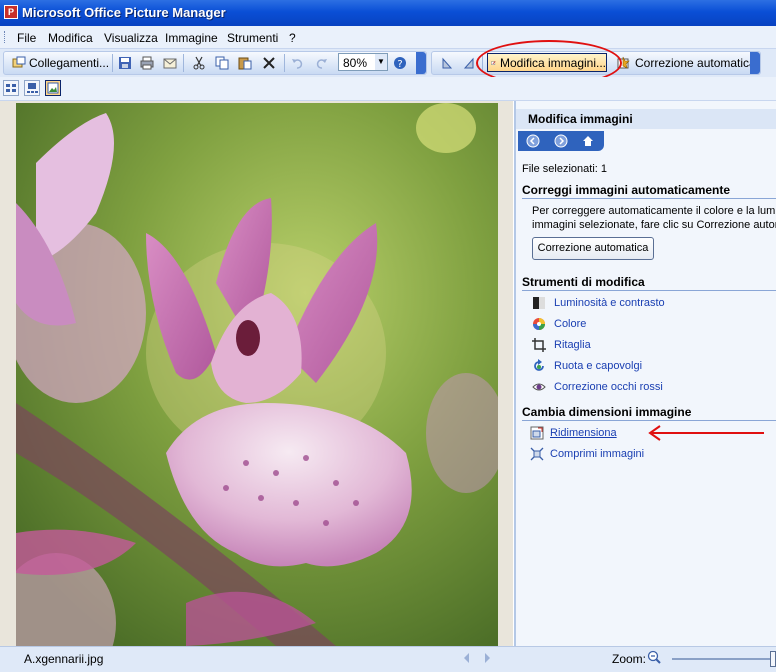 Image resolution: width=776 pixels, height=672 pixels. I want to click on title-bar: P Microsoft Office Picture Manager, so click(388, 13).